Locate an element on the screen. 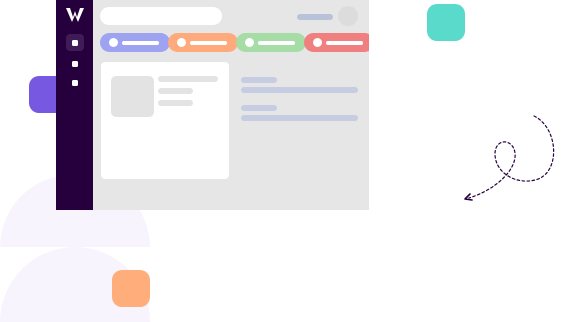 This screenshot has height=322, width=567. sidebar-item-1-icon is located at coordinates (75, 43).